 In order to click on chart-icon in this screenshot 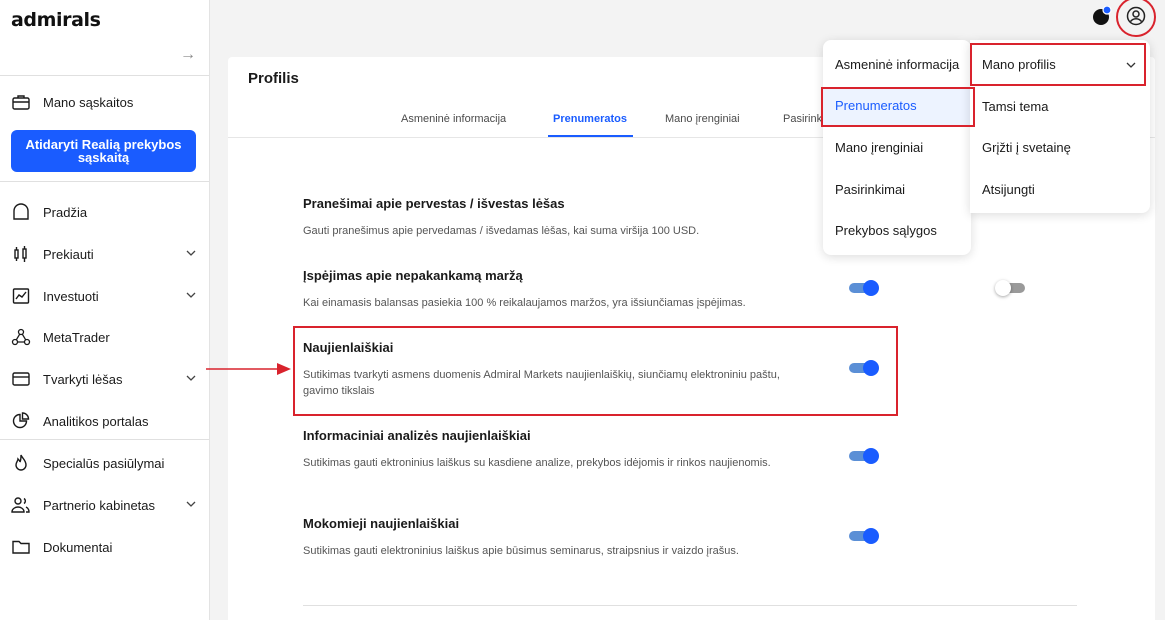, I will do `click(21, 296)`.